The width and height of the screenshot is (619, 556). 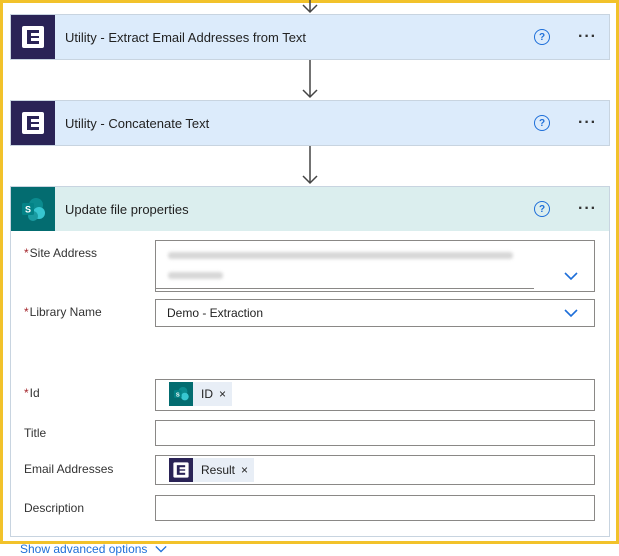 I want to click on site-address-label: *Site Address, so click(x=60, y=253).